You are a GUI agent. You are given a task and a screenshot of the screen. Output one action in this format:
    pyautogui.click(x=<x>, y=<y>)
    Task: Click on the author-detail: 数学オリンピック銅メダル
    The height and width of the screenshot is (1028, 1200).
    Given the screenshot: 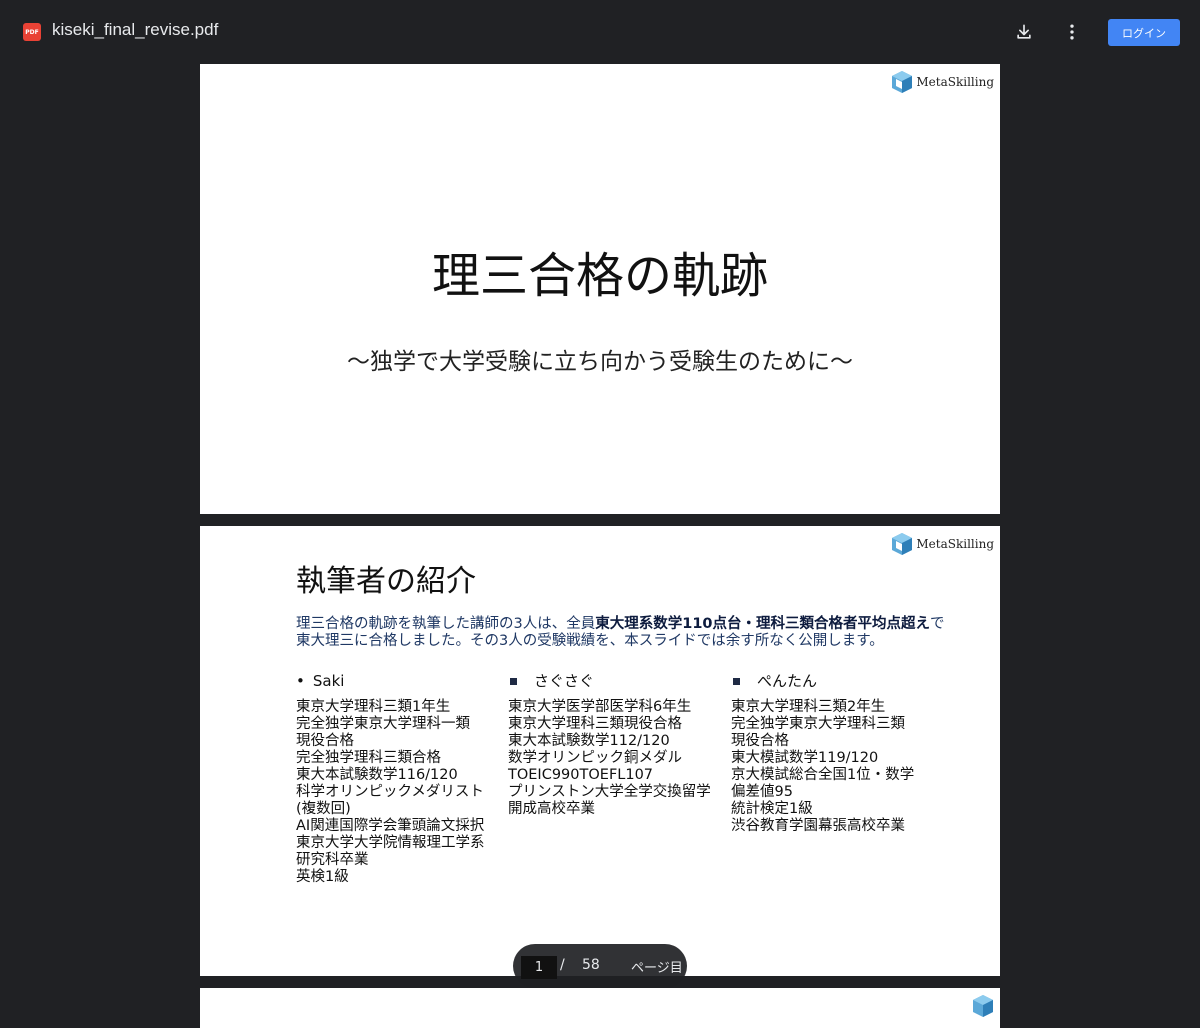 What is the action you would take?
    pyautogui.click(x=595, y=758)
    